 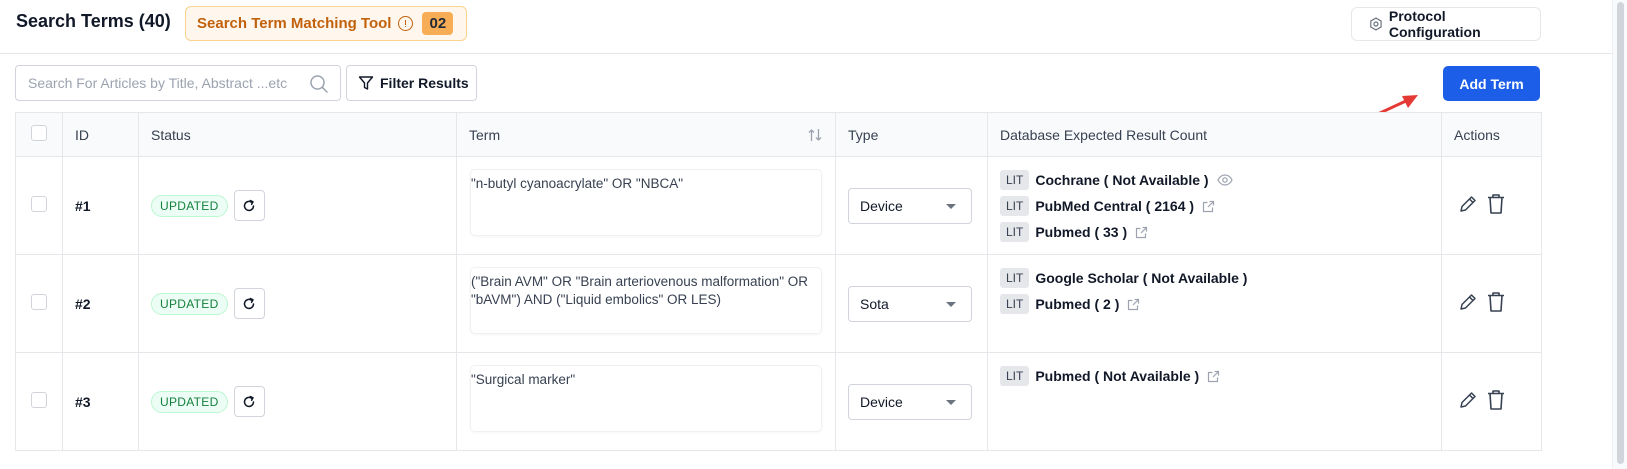 I want to click on database-name: Google Scholar ( Not Available ), so click(x=1141, y=278).